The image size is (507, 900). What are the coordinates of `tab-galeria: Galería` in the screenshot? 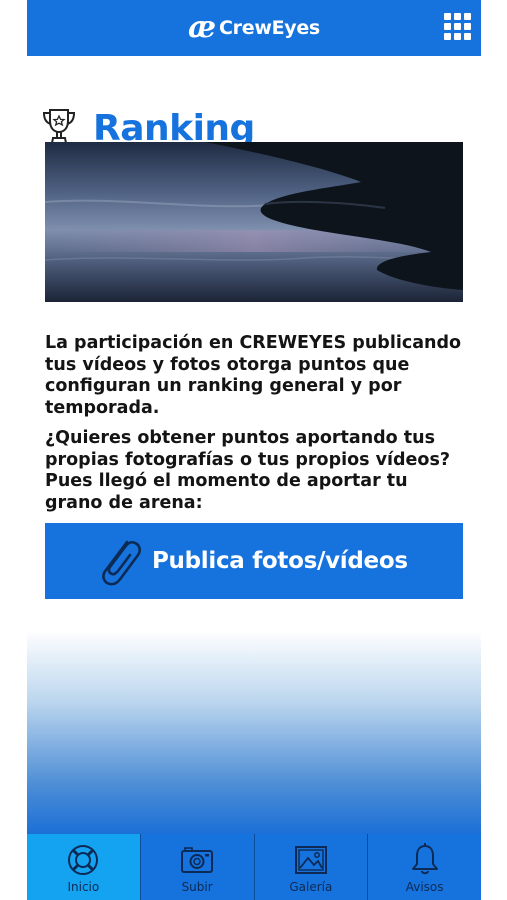 It's located at (310, 867).